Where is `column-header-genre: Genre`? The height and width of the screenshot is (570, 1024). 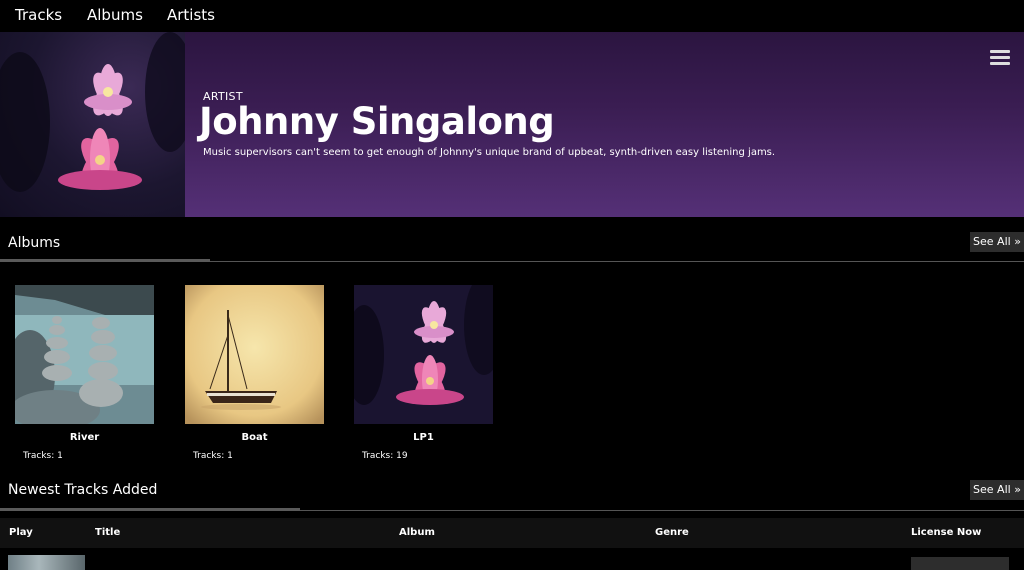
column-header-genre: Genre is located at coordinates (672, 532).